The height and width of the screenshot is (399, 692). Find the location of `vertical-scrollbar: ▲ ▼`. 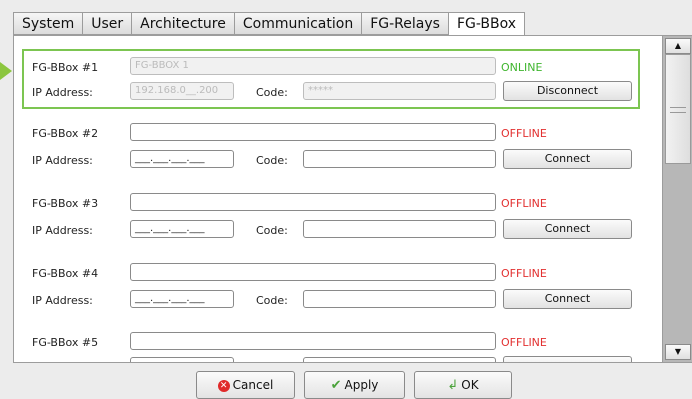

vertical-scrollbar: ▲ ▼ is located at coordinates (677, 199).